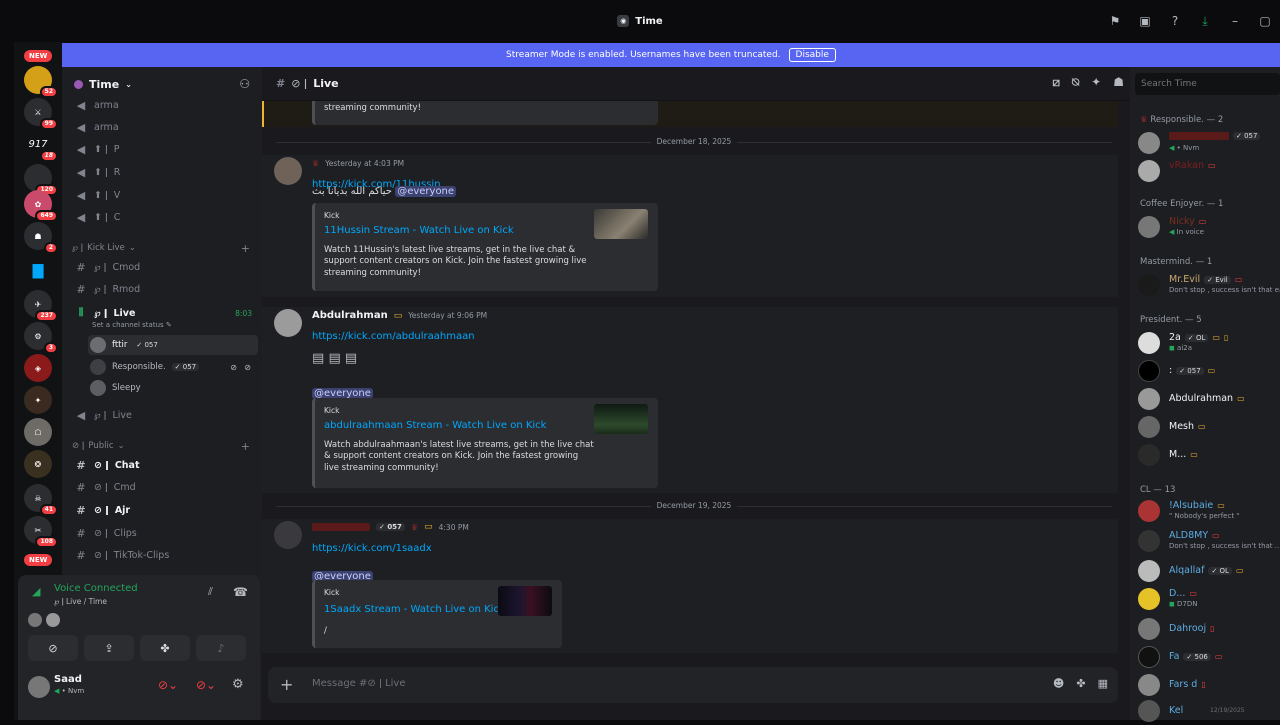  What do you see at coordinates (165, 487) in the screenshot?
I see `channel-item: # ⊘ ǀ Cmd` at bounding box center [165, 487].